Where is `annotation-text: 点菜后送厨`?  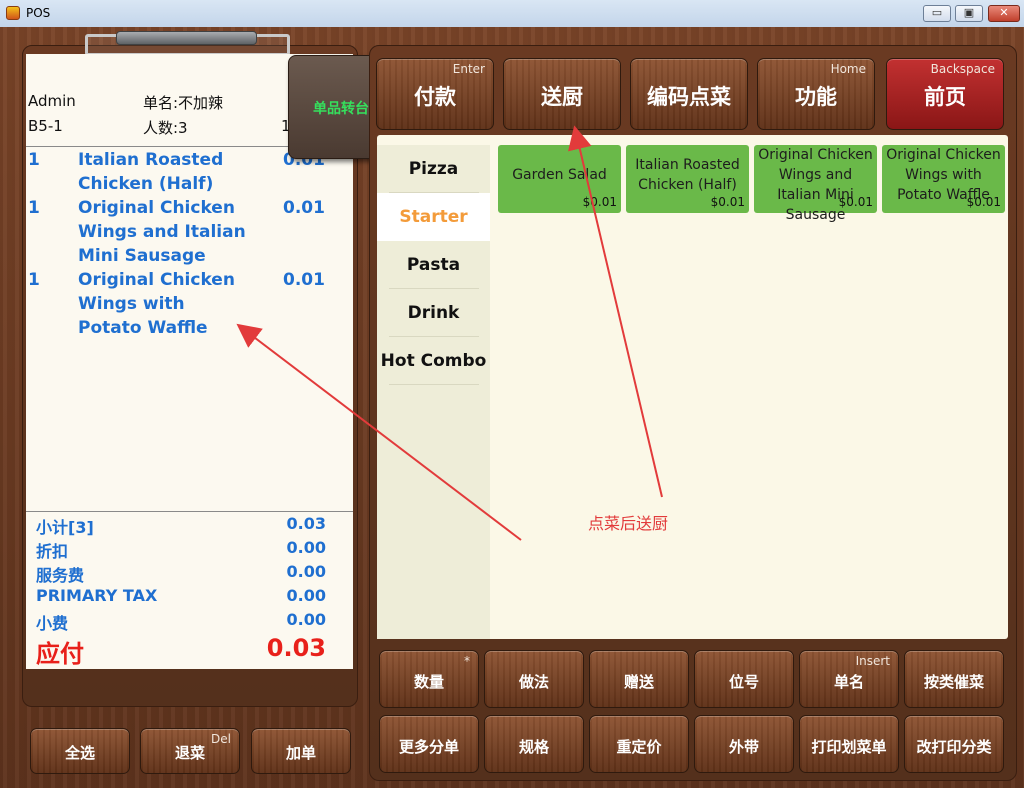
annotation-text: 点菜后送厨 is located at coordinates (628, 523).